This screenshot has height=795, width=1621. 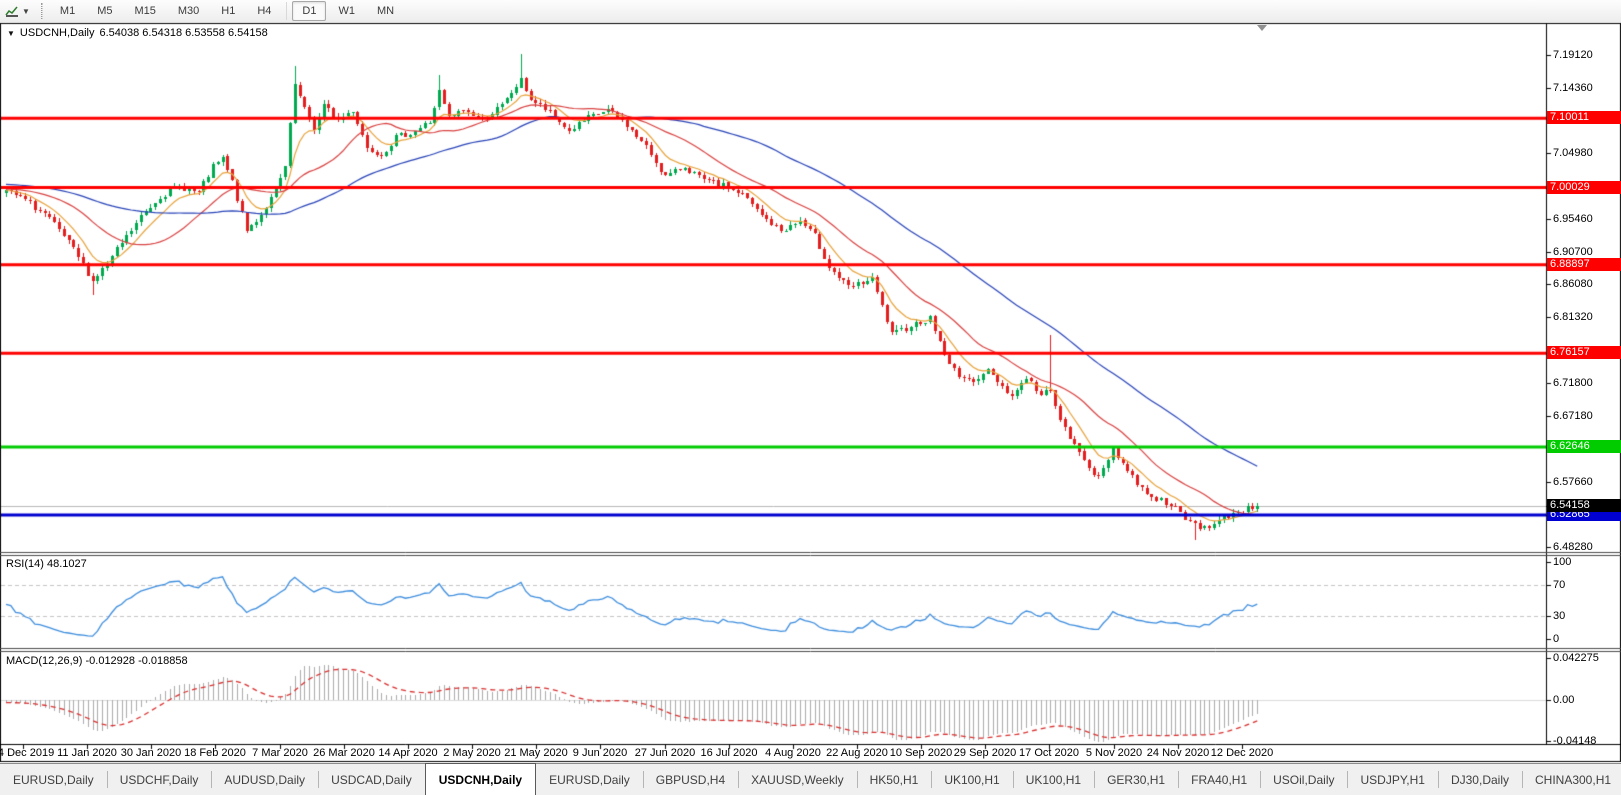 What do you see at coordinates (797, 779) in the screenshot?
I see `chart-tab-xauusd-weekly: XAUUSD,Weekly` at bounding box center [797, 779].